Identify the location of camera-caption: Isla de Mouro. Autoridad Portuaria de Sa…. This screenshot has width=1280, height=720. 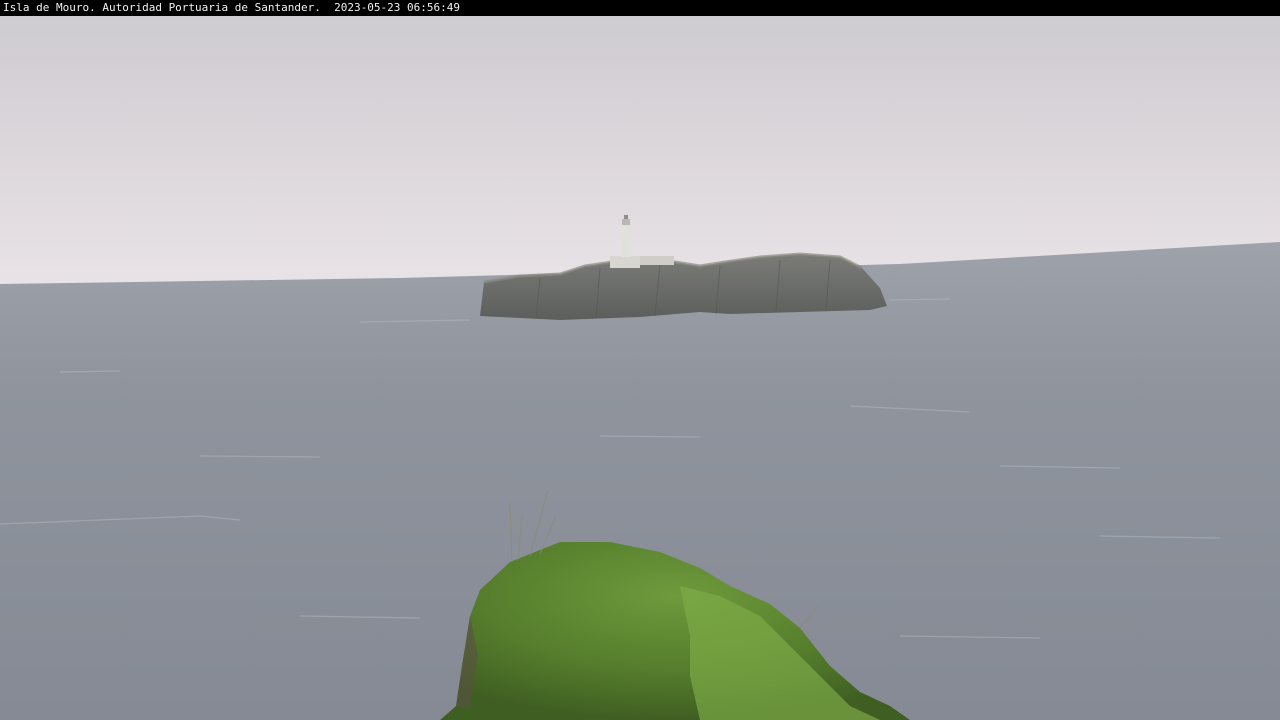
(162, 7).